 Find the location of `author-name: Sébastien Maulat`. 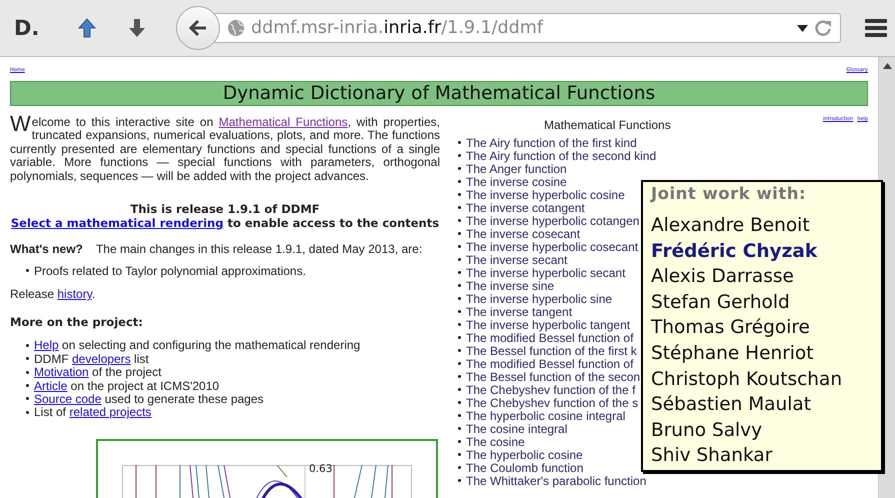

author-name: Sébastien Maulat is located at coordinates (731, 405).